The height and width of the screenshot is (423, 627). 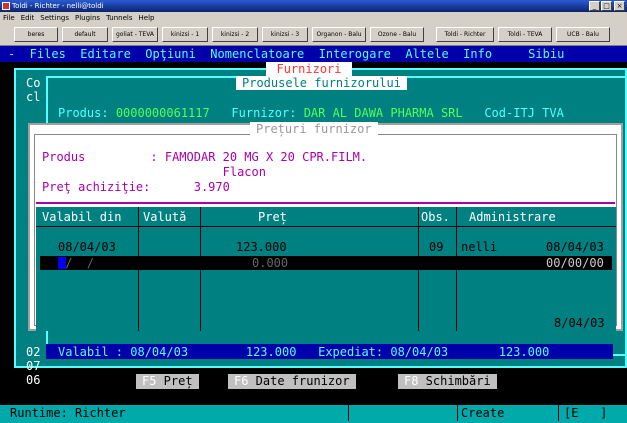 What do you see at coordinates (147, 18) in the screenshot?
I see `menu-help: Help` at bounding box center [147, 18].